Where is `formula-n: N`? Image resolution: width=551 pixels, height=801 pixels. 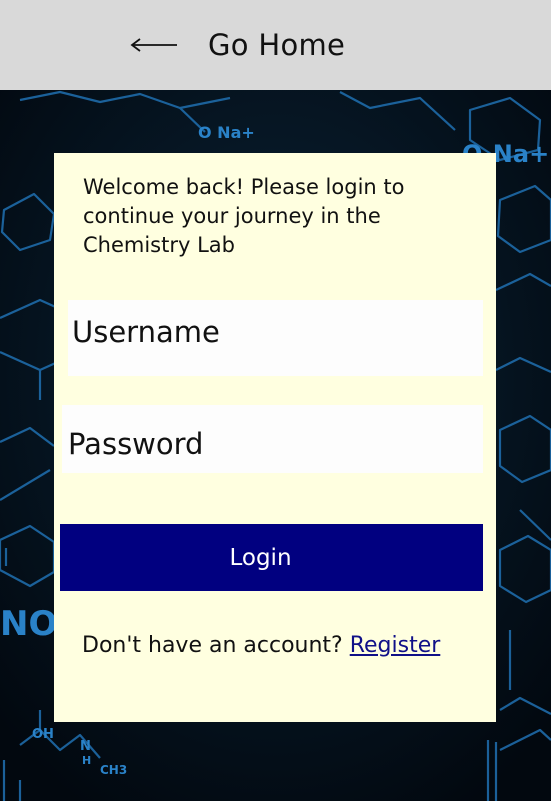
formula-n: N is located at coordinates (85, 746).